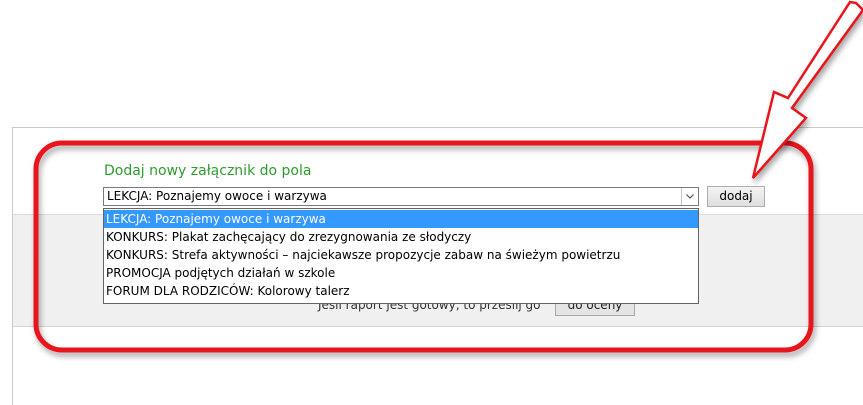 This screenshot has width=863, height=405. I want to click on dropdown-option: FORUM DLA RODZICÓW: Kolorowy talerz, so click(401, 291).